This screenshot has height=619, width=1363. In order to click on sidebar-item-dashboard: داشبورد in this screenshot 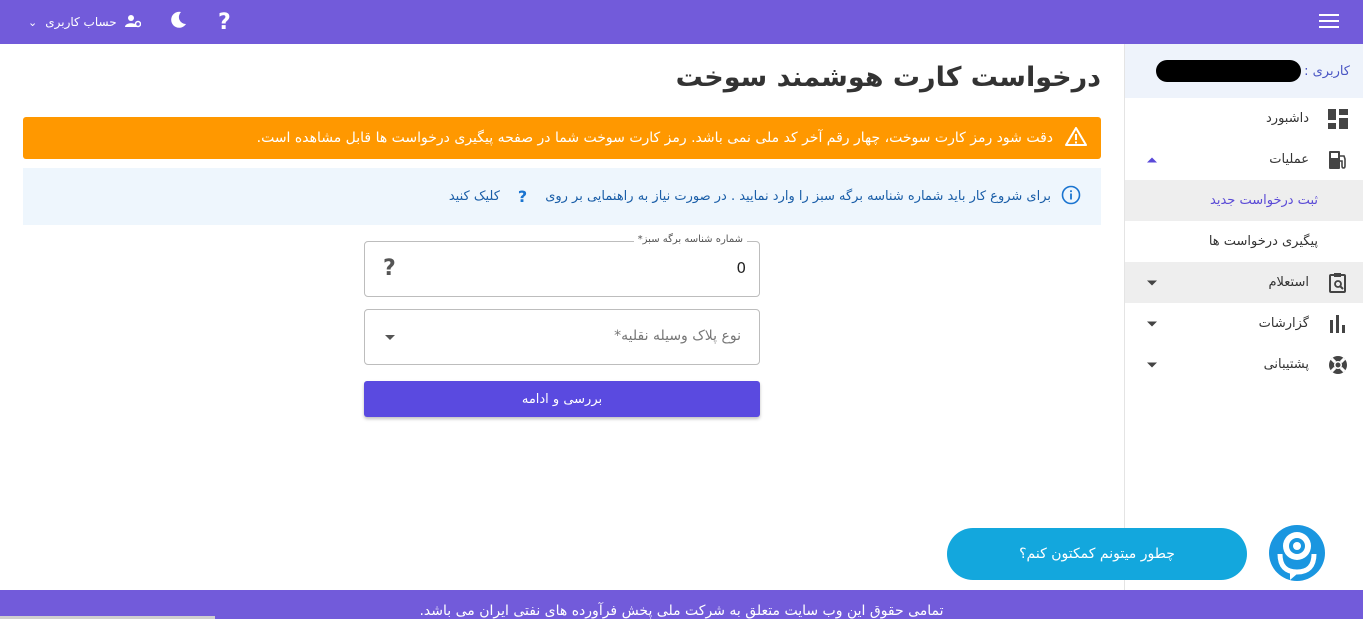, I will do `click(1244, 118)`.